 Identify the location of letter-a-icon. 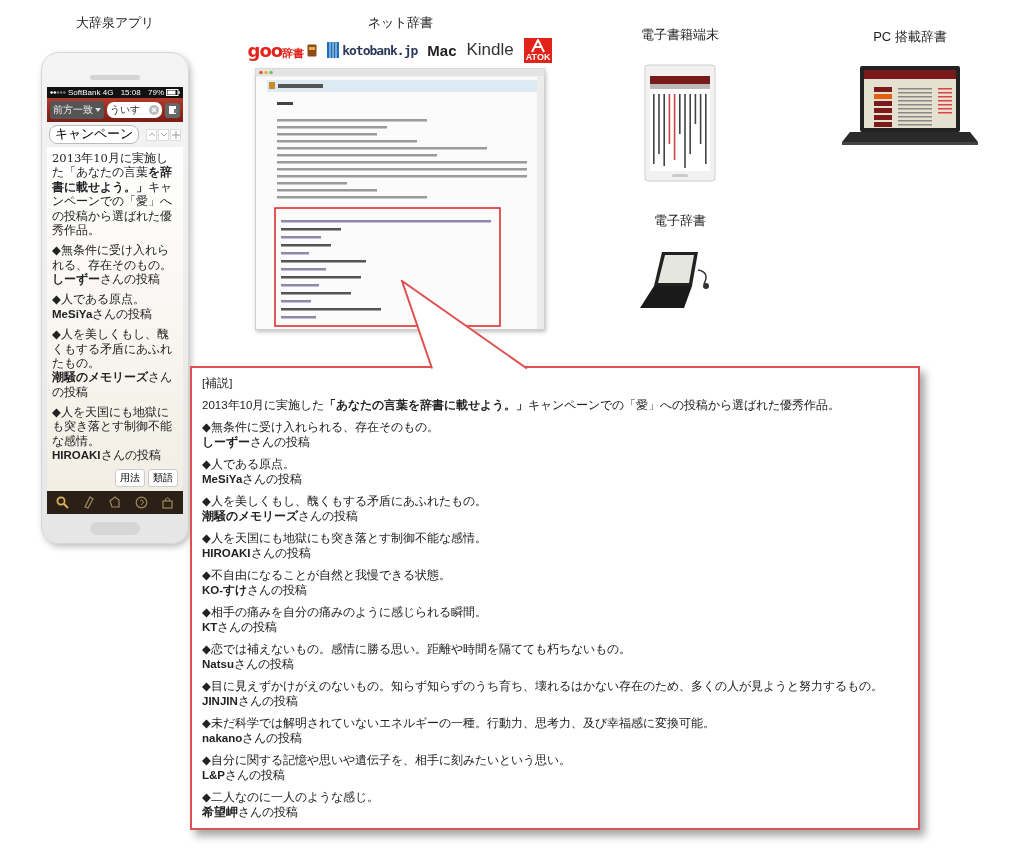
(538, 45).